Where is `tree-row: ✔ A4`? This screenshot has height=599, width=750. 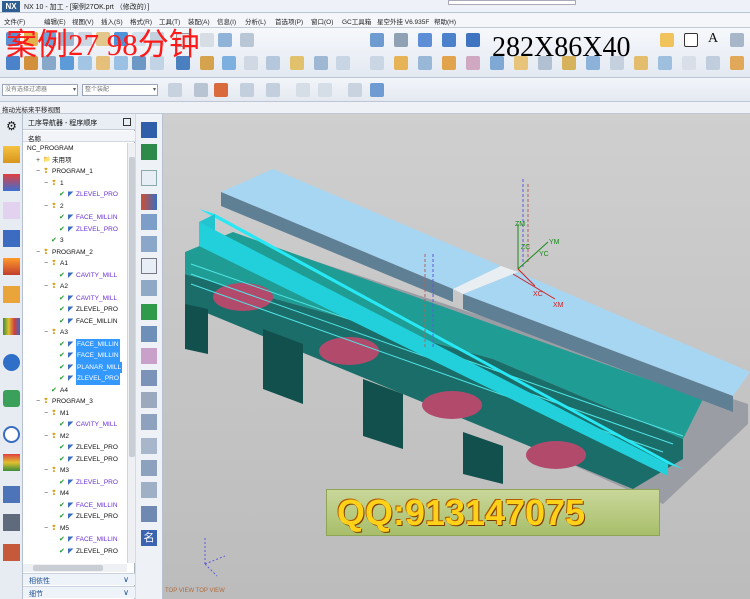 tree-row: ✔ A4 is located at coordinates (75, 391).